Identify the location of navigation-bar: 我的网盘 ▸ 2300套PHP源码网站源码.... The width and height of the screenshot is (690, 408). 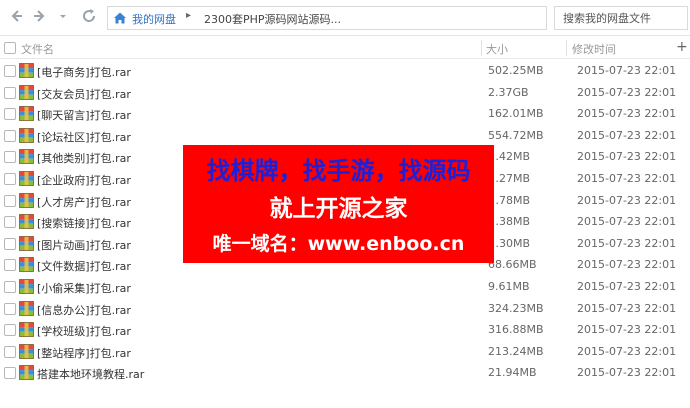
(345, 18).